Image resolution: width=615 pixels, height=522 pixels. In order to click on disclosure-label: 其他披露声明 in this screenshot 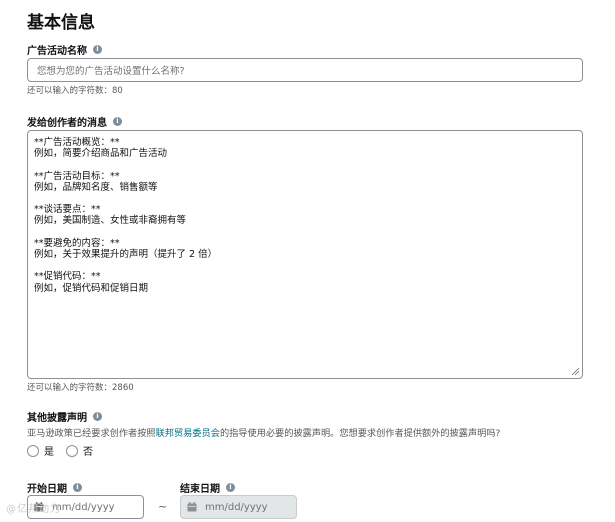, I will do `click(57, 418)`.